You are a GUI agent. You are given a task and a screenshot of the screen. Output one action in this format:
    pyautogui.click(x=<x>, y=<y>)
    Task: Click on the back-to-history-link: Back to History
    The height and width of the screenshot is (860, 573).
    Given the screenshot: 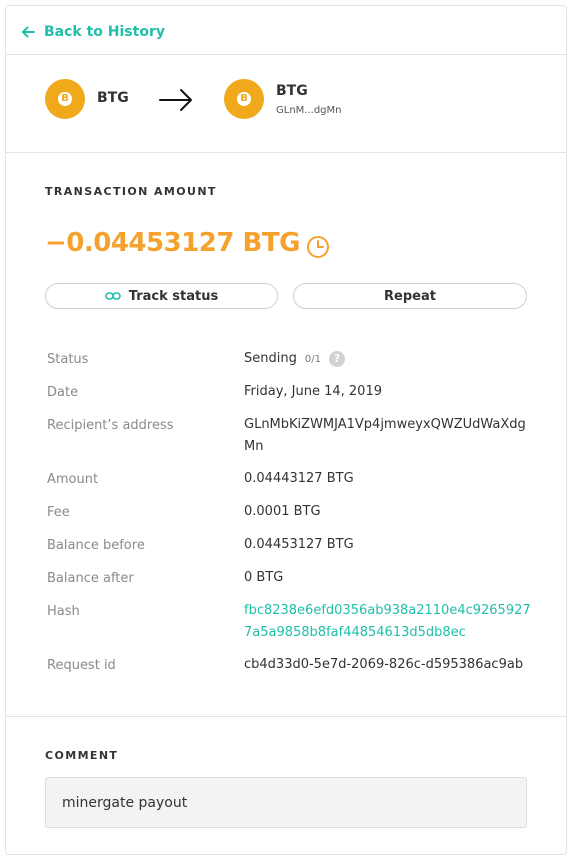 What is the action you would take?
    pyautogui.click(x=92, y=32)
    